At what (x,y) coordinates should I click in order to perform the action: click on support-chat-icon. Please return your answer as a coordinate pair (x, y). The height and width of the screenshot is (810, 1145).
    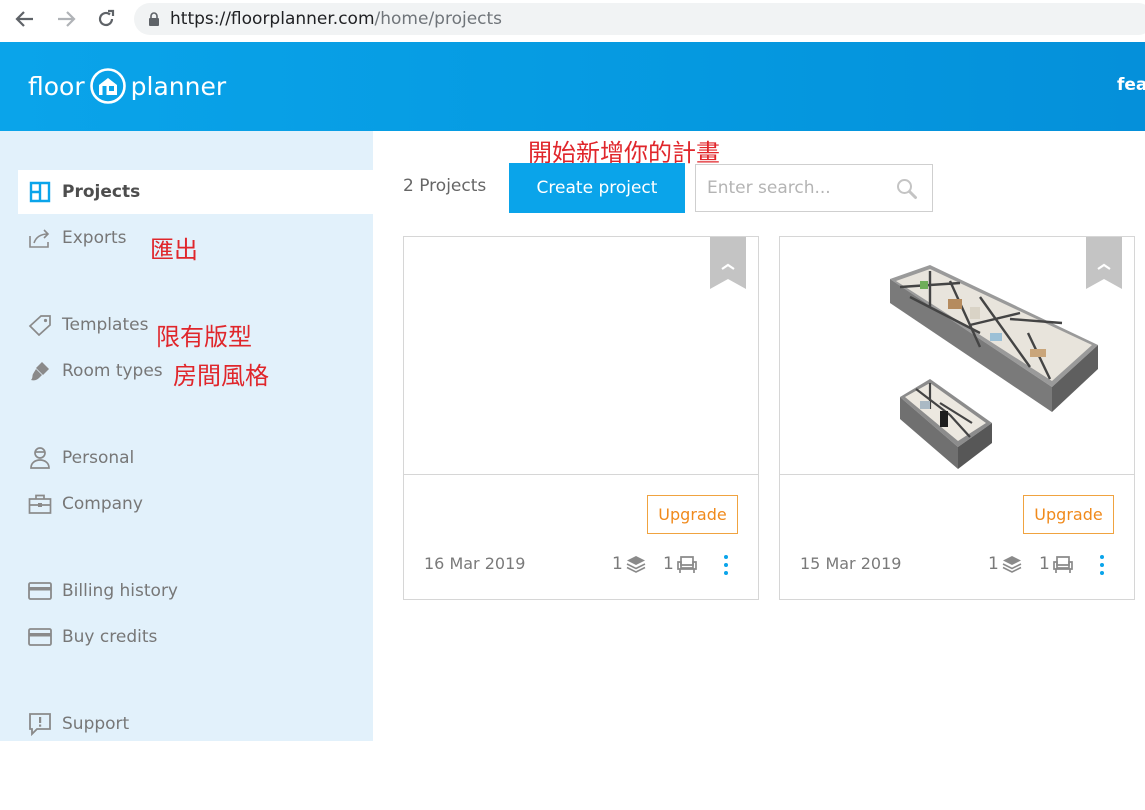
    Looking at the image, I should click on (40, 724).